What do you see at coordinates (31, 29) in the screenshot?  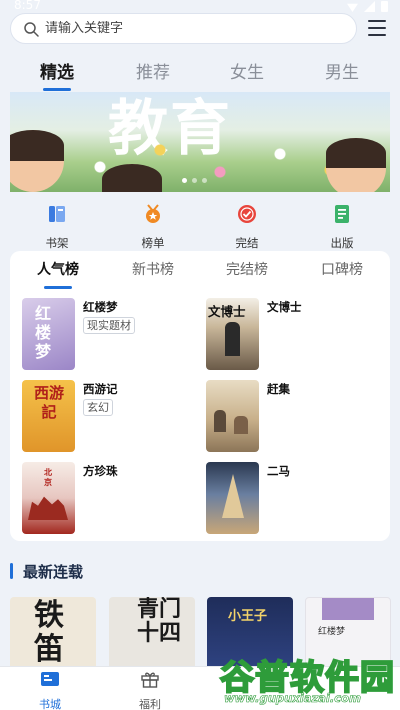 I see `search-icon` at bounding box center [31, 29].